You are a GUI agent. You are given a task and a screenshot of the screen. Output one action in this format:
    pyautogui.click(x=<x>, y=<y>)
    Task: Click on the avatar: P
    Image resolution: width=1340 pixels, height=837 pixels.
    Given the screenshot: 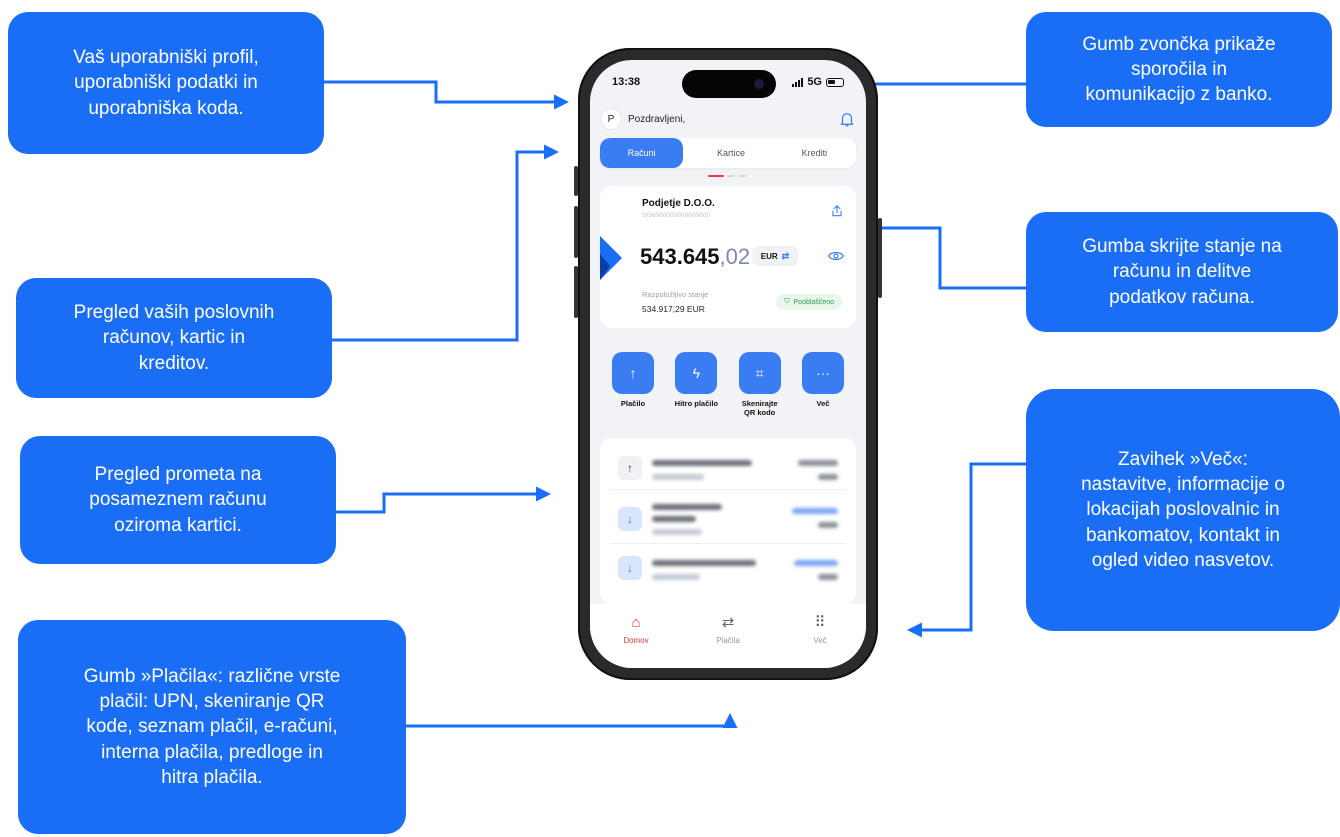 What is the action you would take?
    pyautogui.click(x=611, y=119)
    